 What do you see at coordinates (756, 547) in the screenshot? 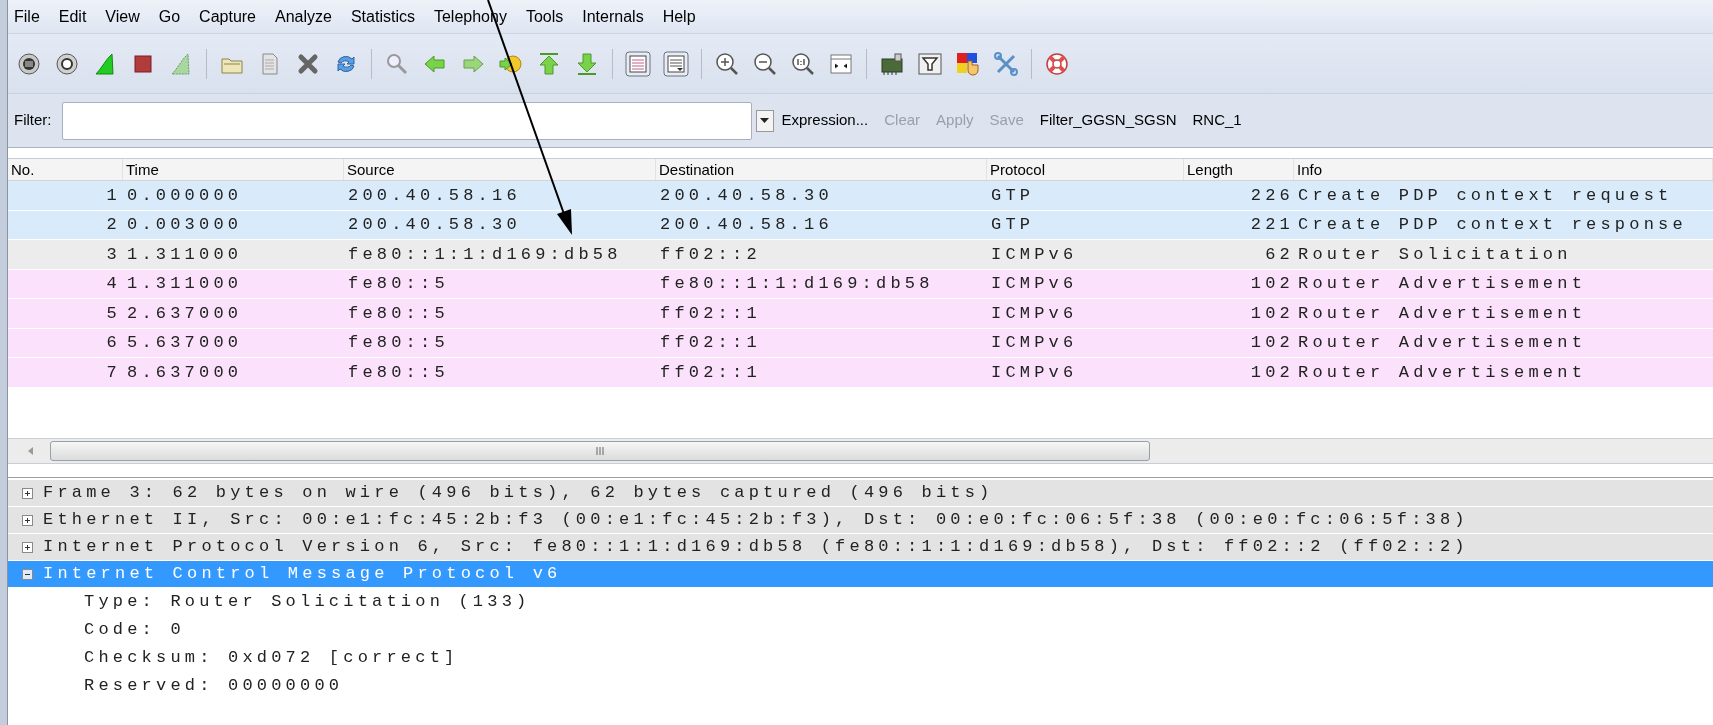
I see `tree-item-text: Internet Protocol Version 6, Src: fe80::1:1:d169:db58 (fe80::1:1:d169:db58), Dst: ff02::2 (ff02::2)` at bounding box center [756, 547].